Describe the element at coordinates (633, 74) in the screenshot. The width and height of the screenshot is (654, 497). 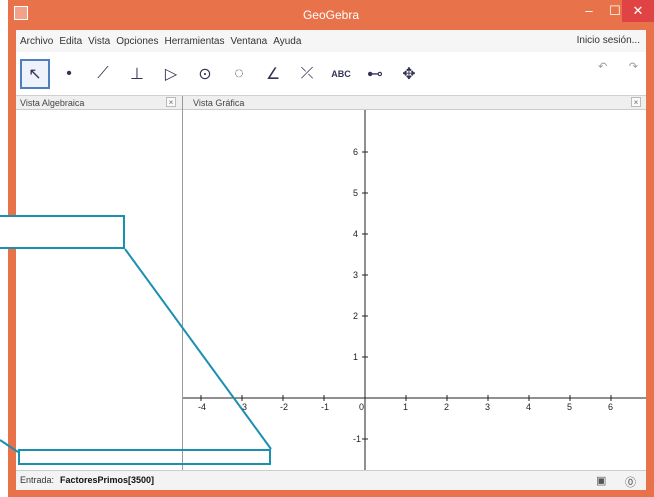
I see `redo-icon: ↷` at that location.